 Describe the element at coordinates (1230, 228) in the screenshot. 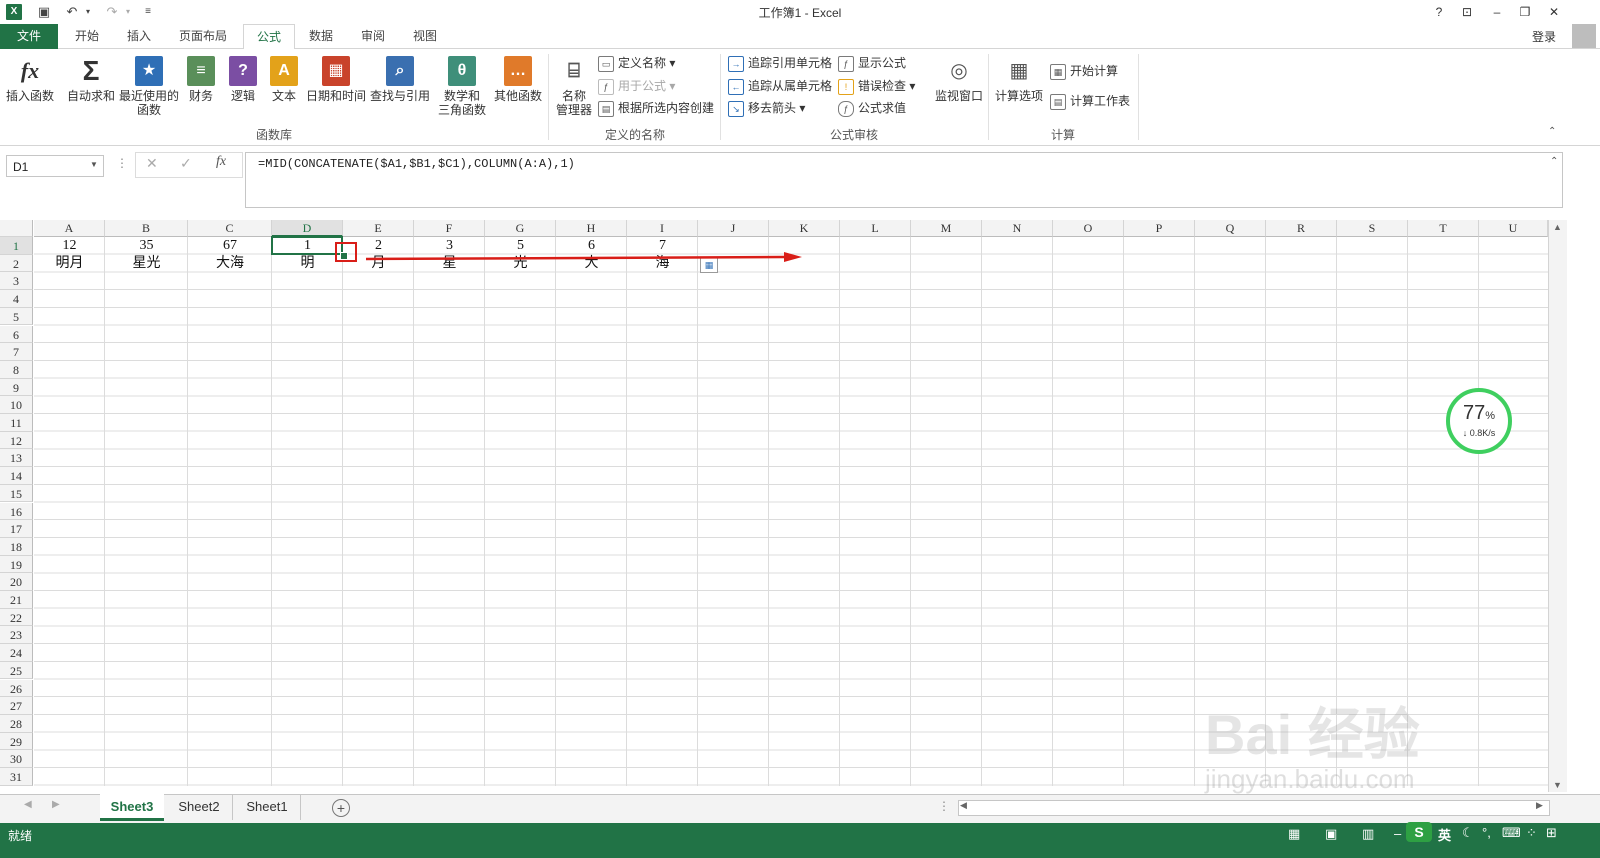

I see `column-header-q: Q` at that location.